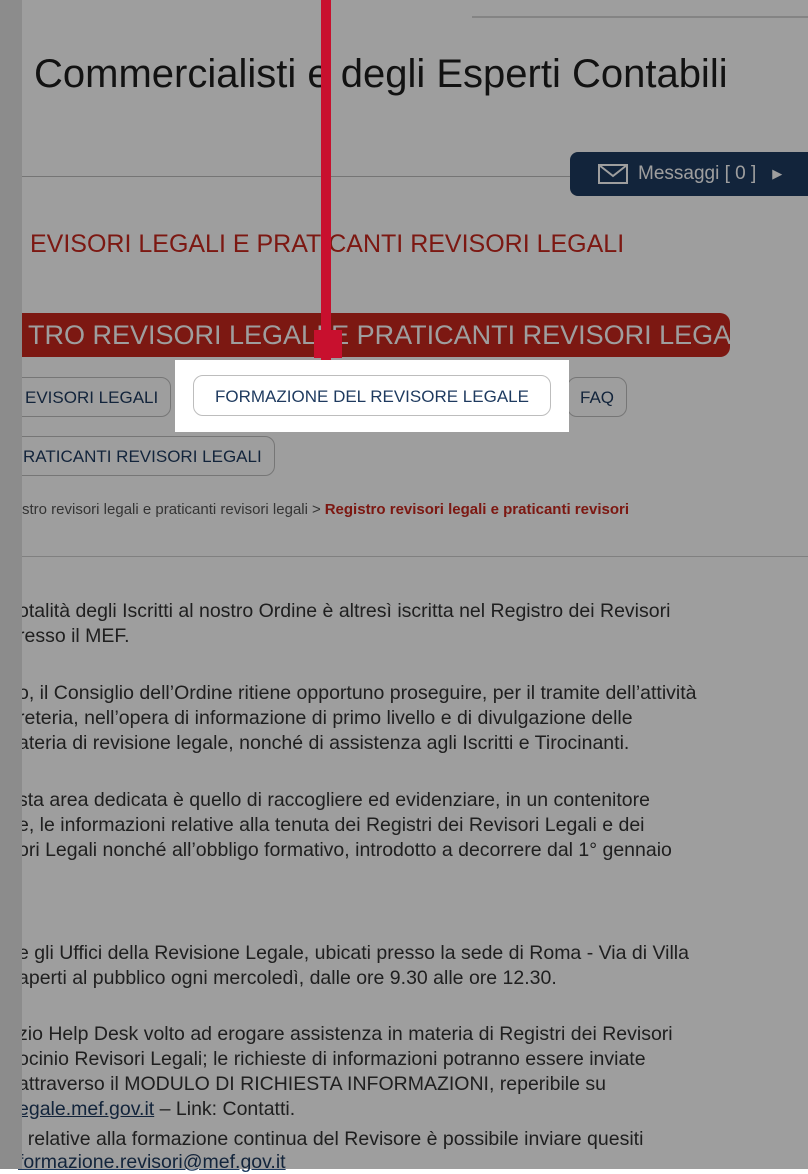  I want to click on messages-button: Messaggi [ 0 ] ▶, so click(689, 174).